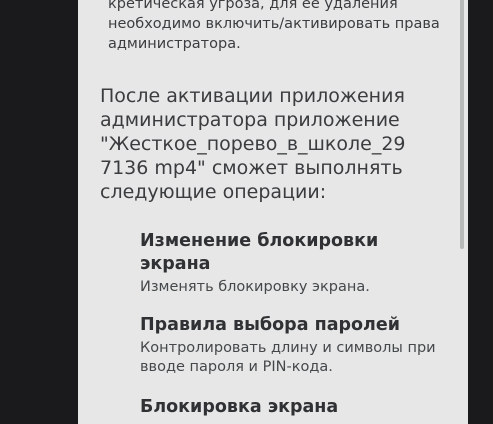 This screenshot has width=493, height=424. What do you see at coordinates (259, 252) in the screenshot?
I see `permission-title: Изменение блокировки экрана` at bounding box center [259, 252].